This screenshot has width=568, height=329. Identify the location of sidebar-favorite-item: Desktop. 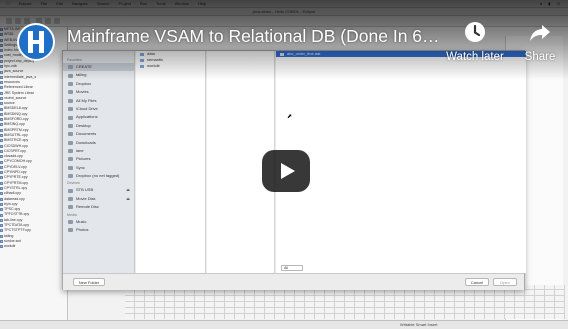
(98, 126).